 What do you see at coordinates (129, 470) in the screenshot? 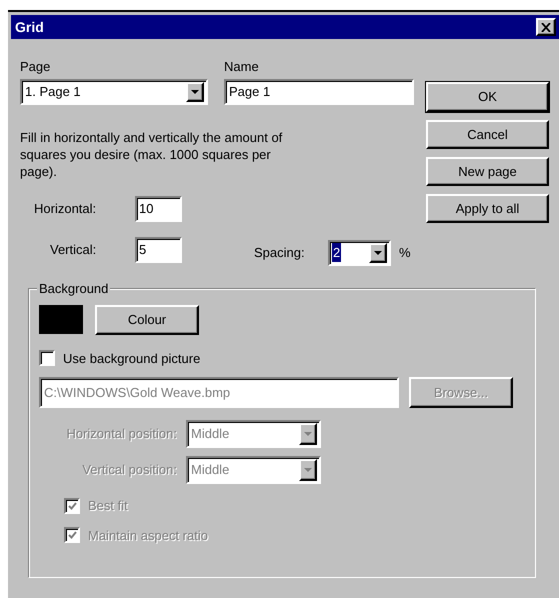
I see `position-label: Vertical position:` at bounding box center [129, 470].